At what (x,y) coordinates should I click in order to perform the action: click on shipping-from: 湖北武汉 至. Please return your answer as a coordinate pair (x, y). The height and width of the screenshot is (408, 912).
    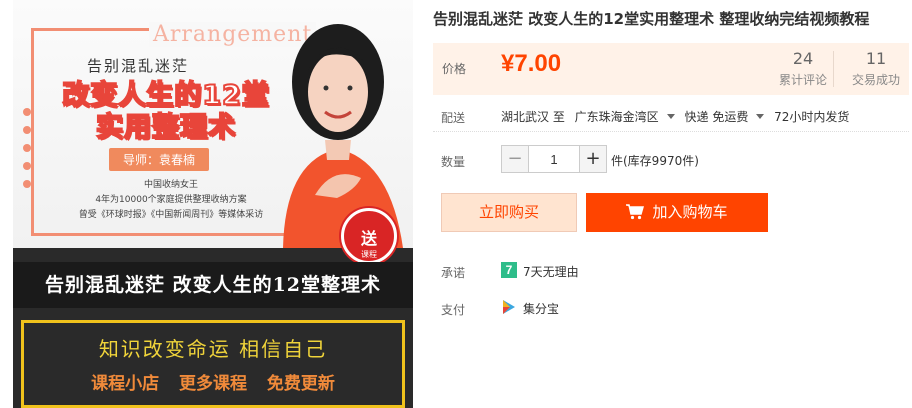
    Looking at the image, I should click on (533, 117).